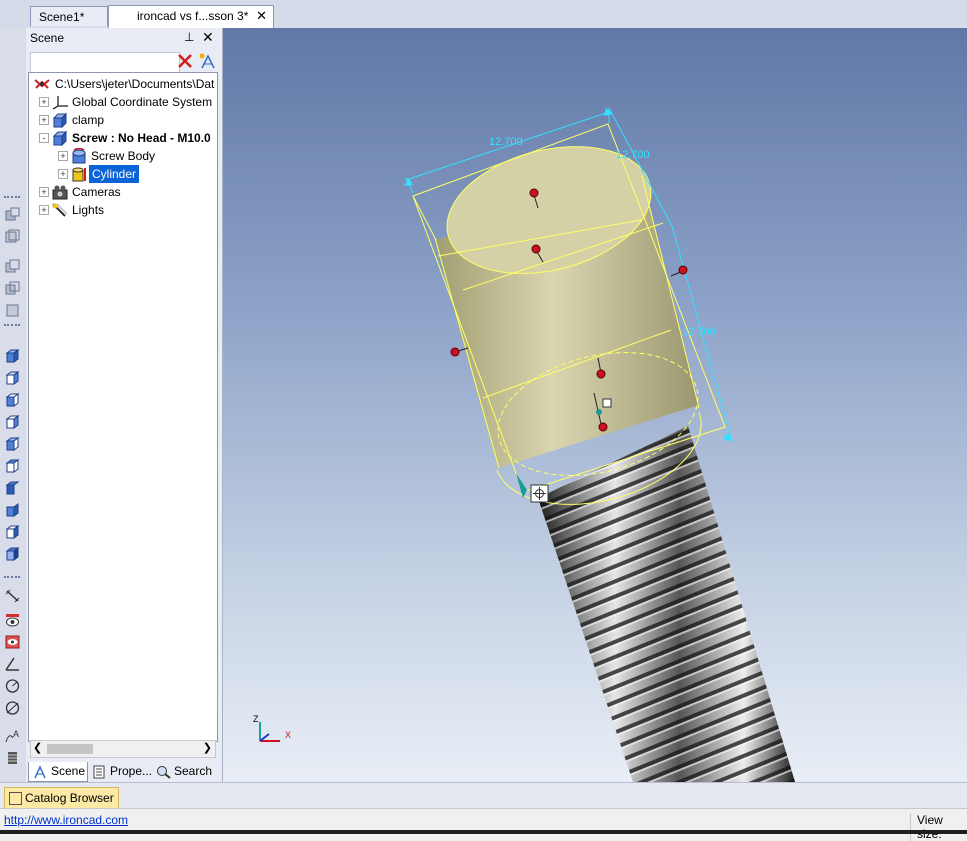 The height and width of the screenshot is (841, 967). What do you see at coordinates (607, 403) in the screenshot?
I see `anchor-marker-icon` at bounding box center [607, 403].